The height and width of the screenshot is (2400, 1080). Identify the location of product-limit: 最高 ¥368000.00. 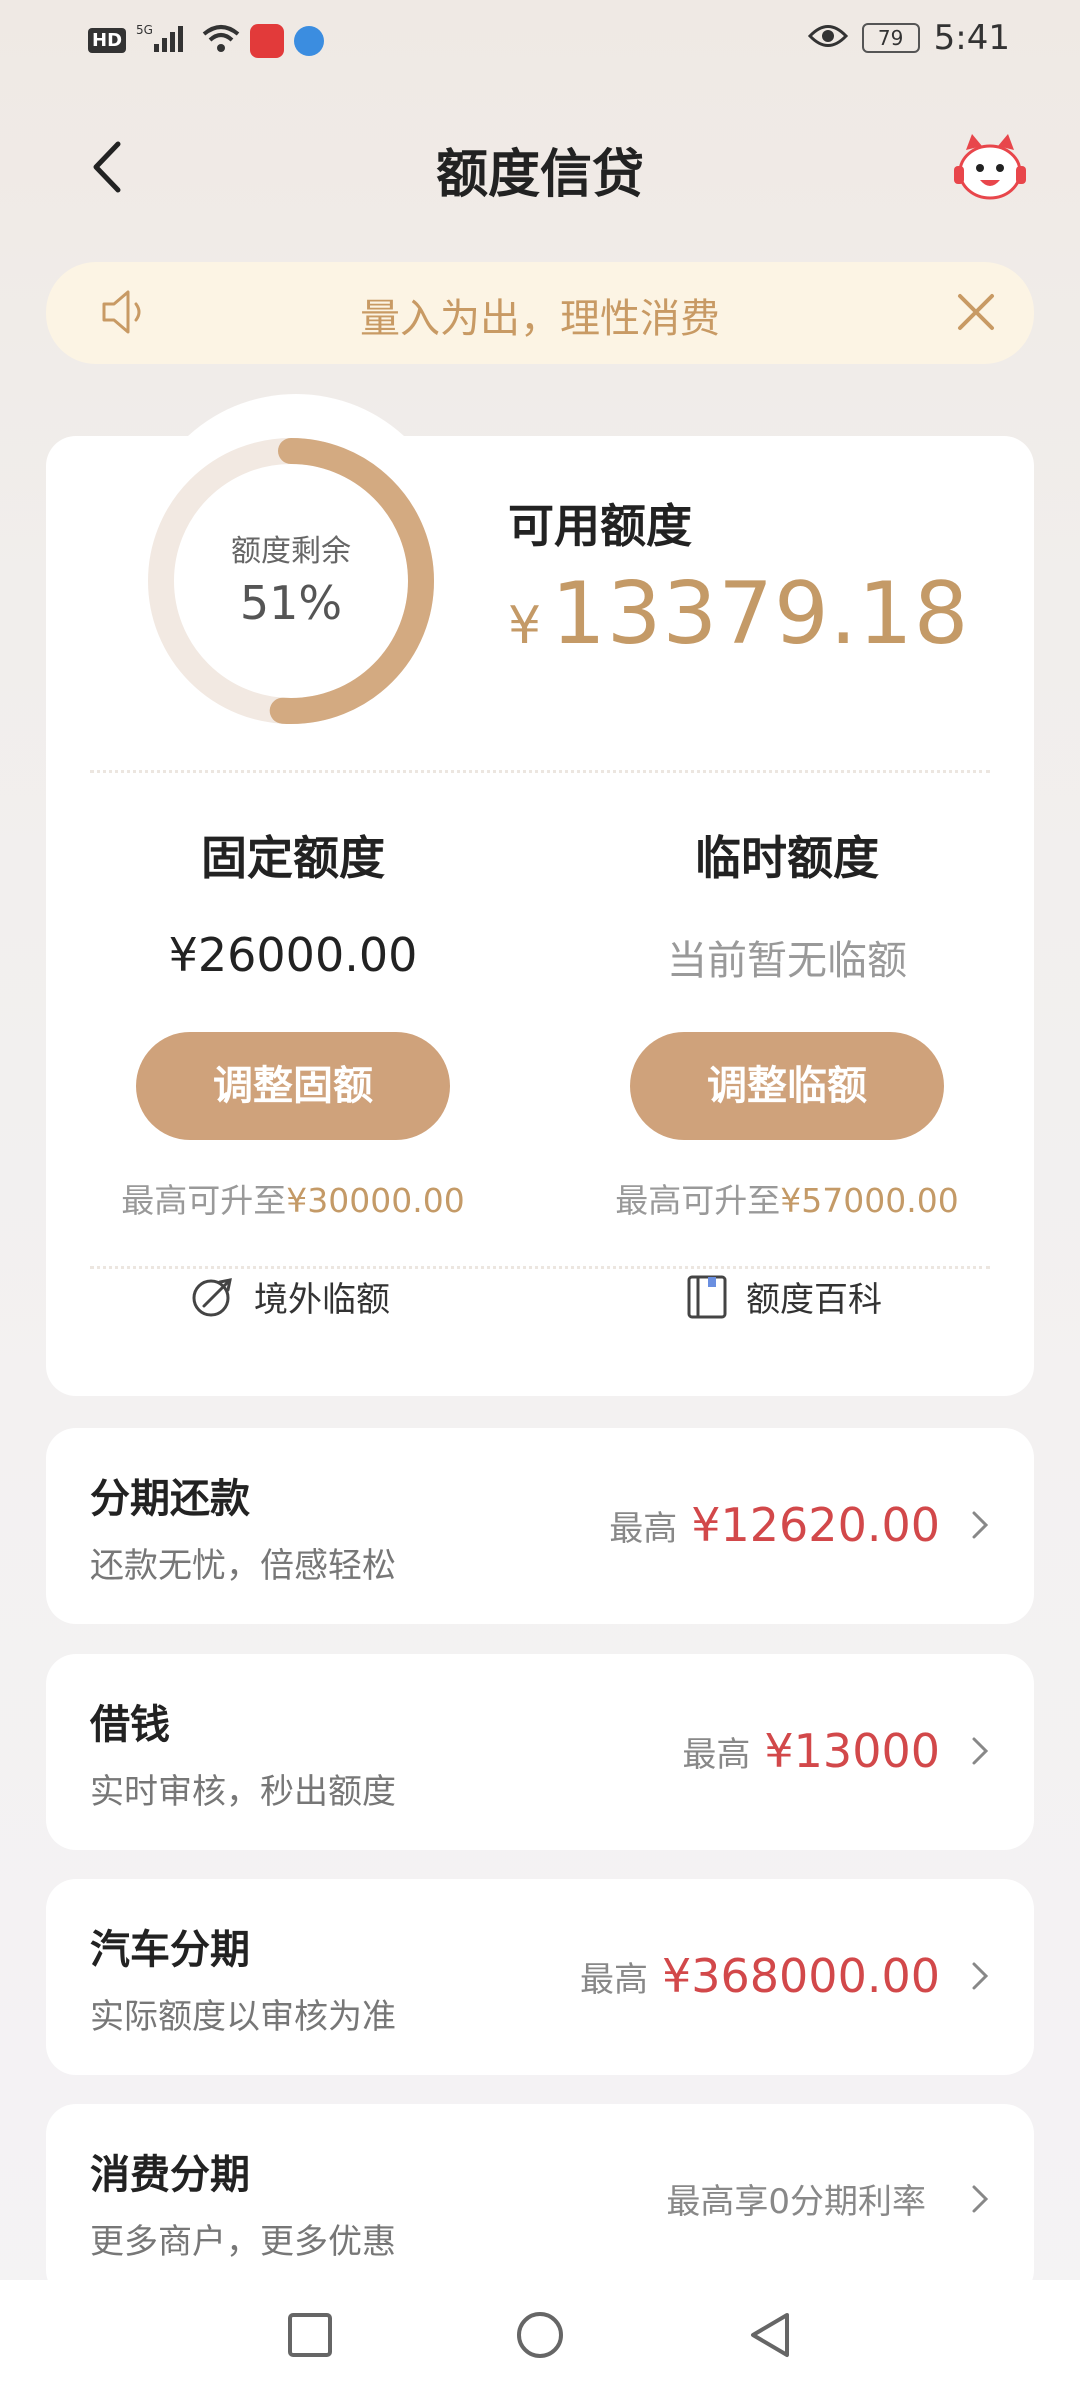
(785, 1976).